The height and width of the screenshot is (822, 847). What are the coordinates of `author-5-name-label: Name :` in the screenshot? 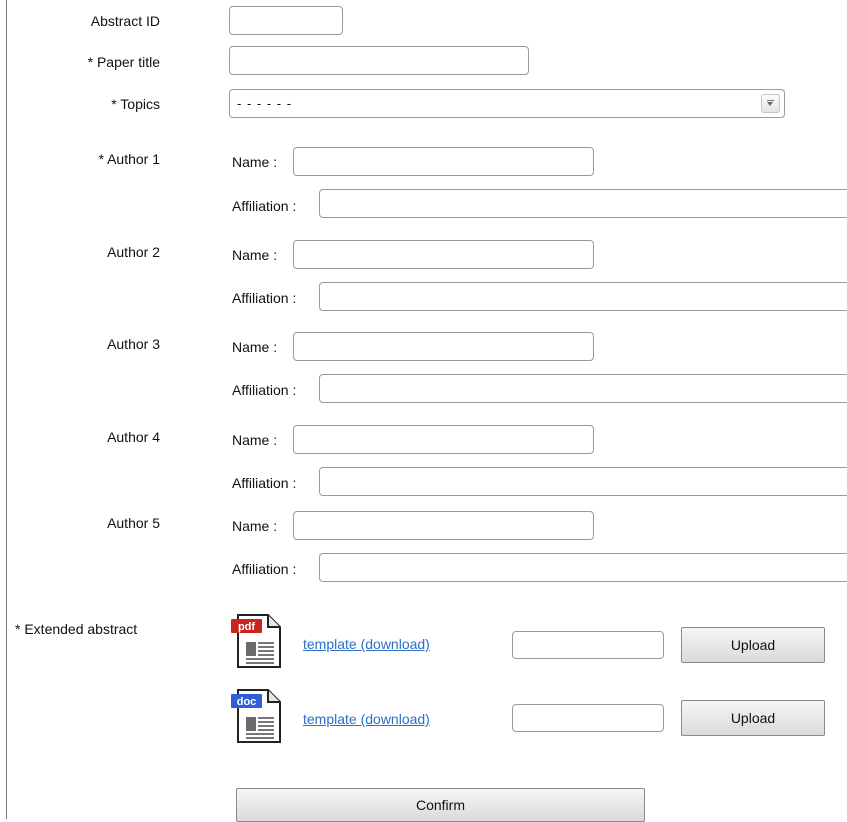 It's located at (255, 526).